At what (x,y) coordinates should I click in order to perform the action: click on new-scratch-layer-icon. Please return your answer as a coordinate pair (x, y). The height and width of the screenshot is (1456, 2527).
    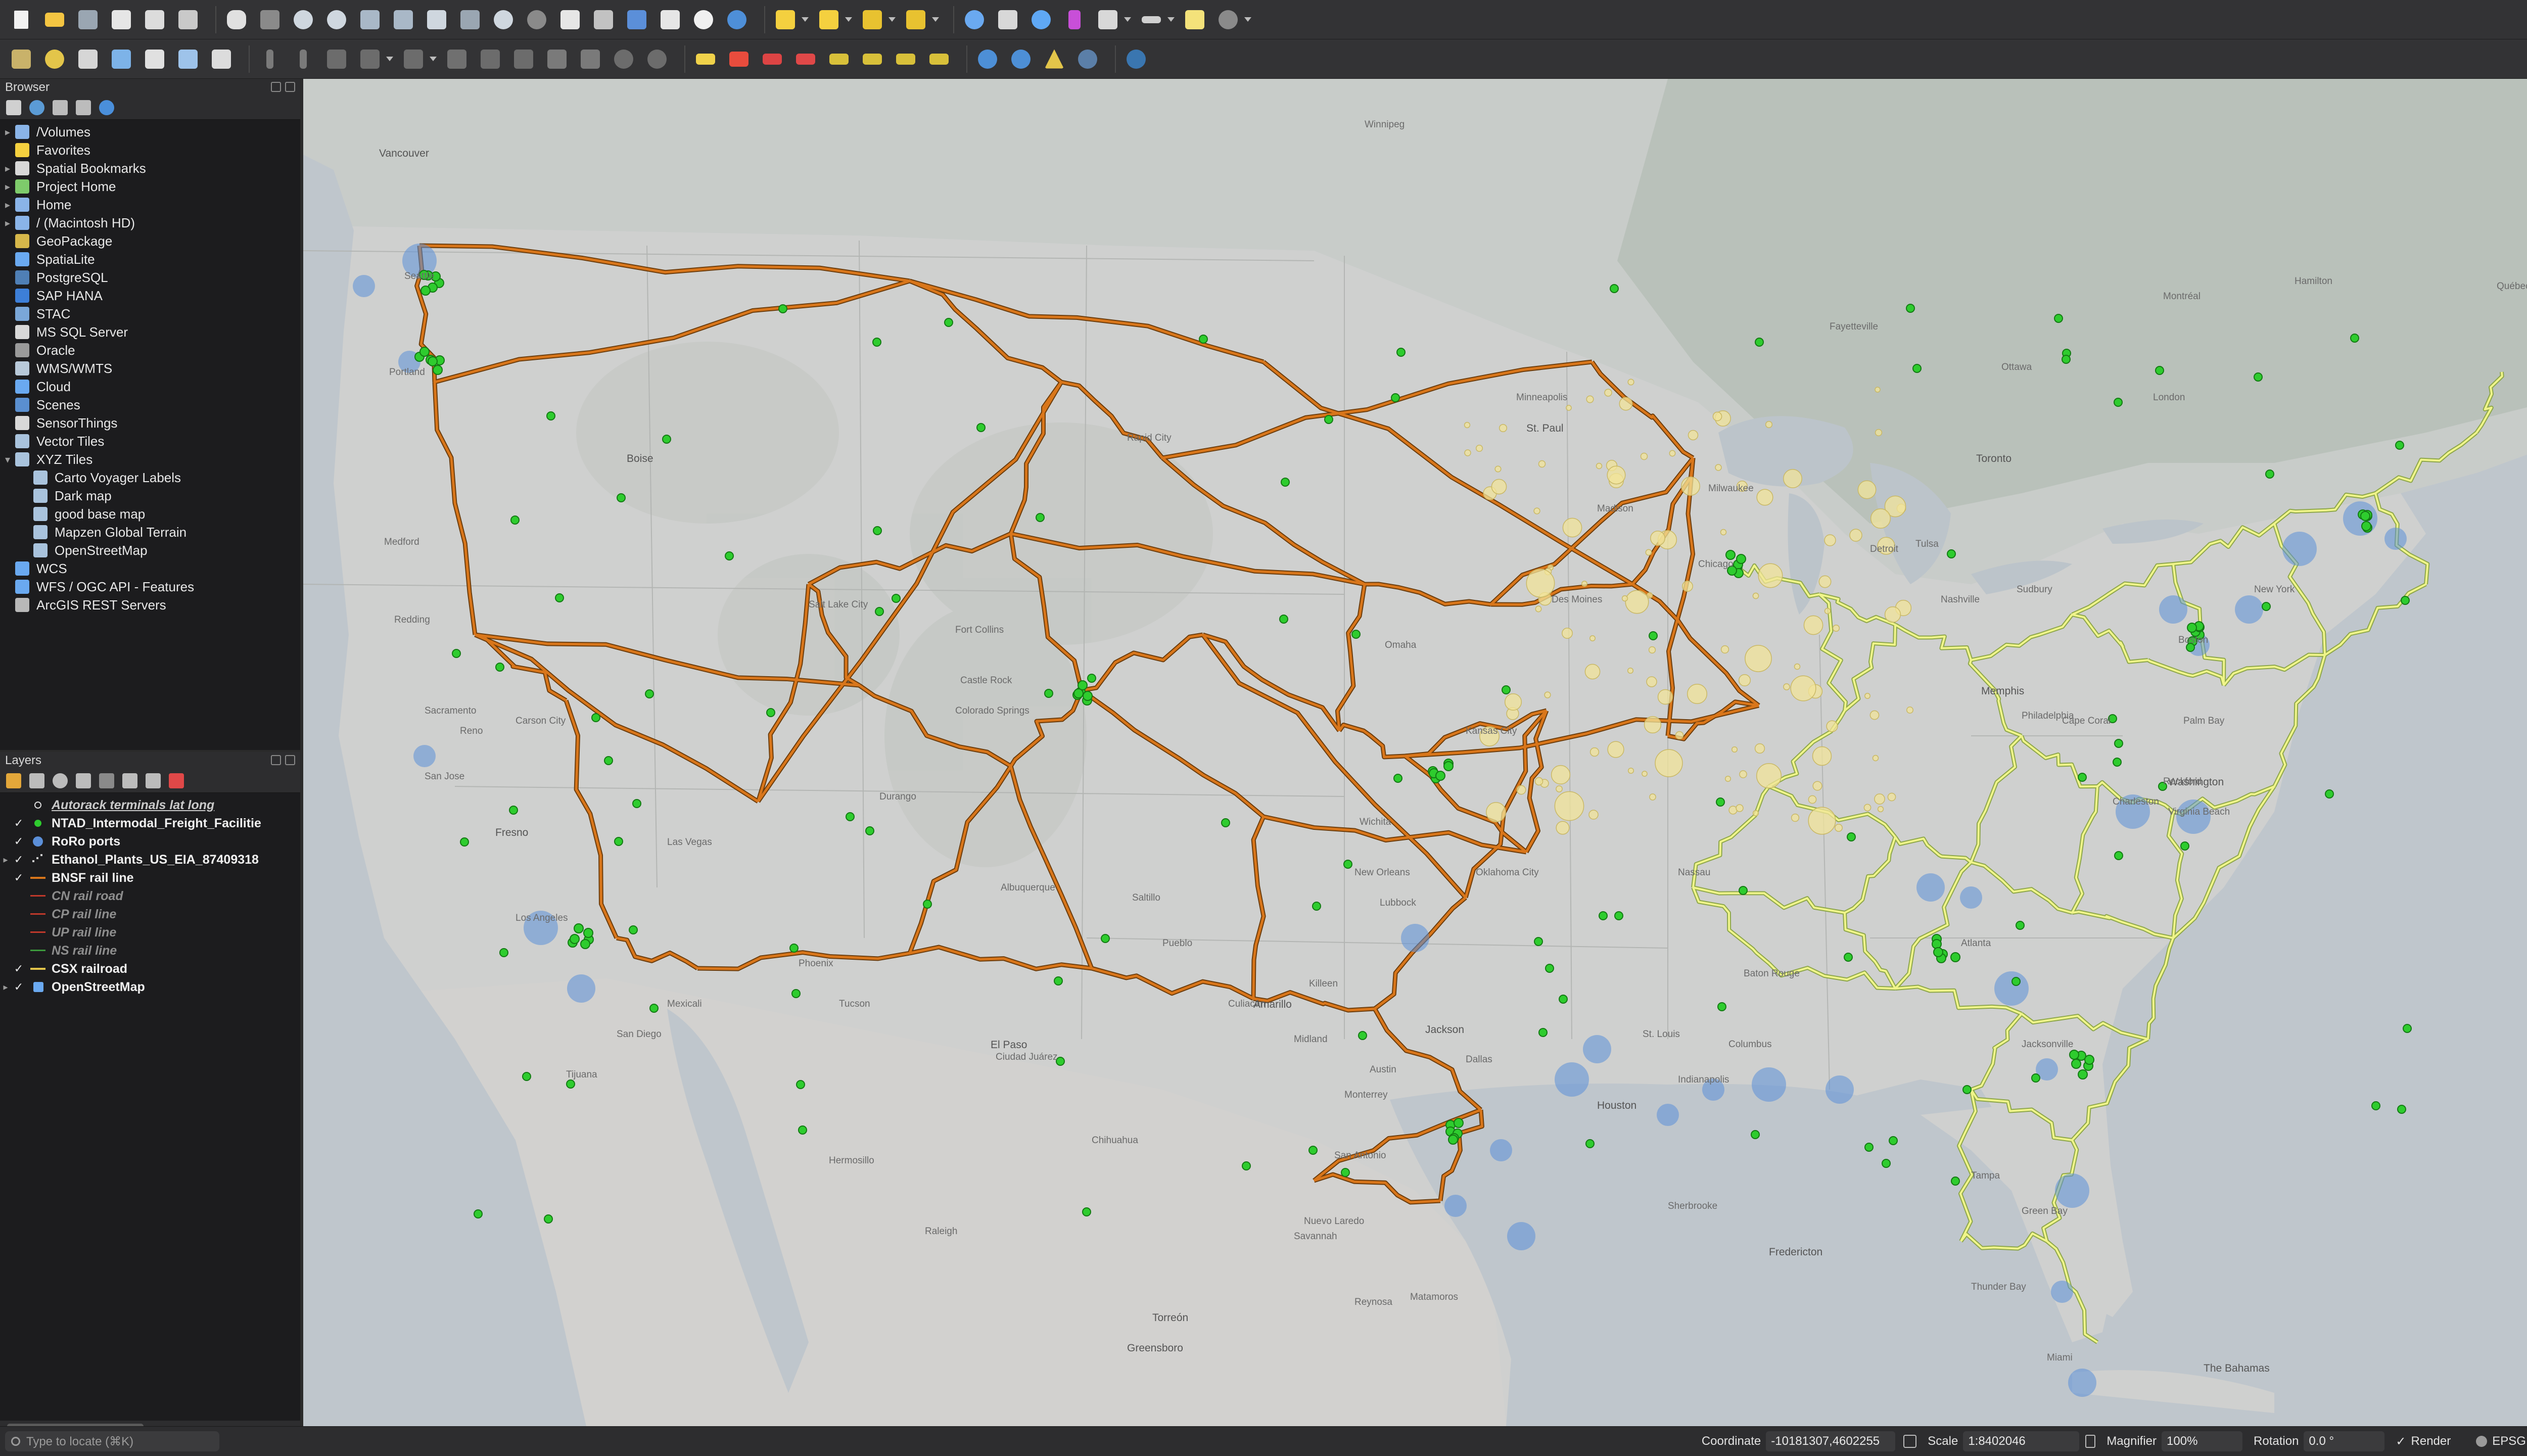
    Looking at the image, I should click on (155, 59).